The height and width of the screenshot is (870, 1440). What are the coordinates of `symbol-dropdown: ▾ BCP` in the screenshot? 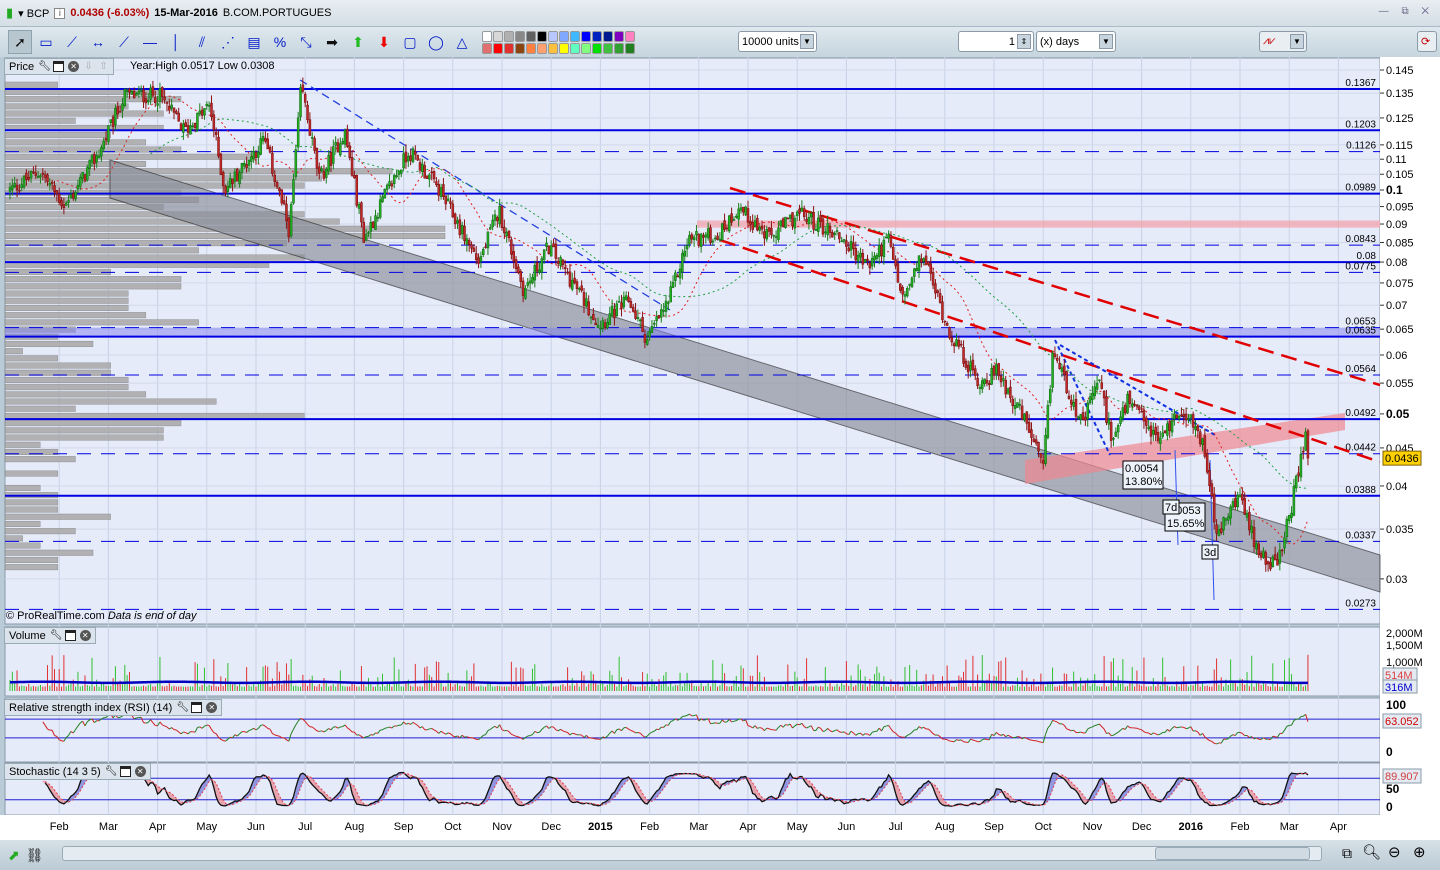 It's located at (33, 13).